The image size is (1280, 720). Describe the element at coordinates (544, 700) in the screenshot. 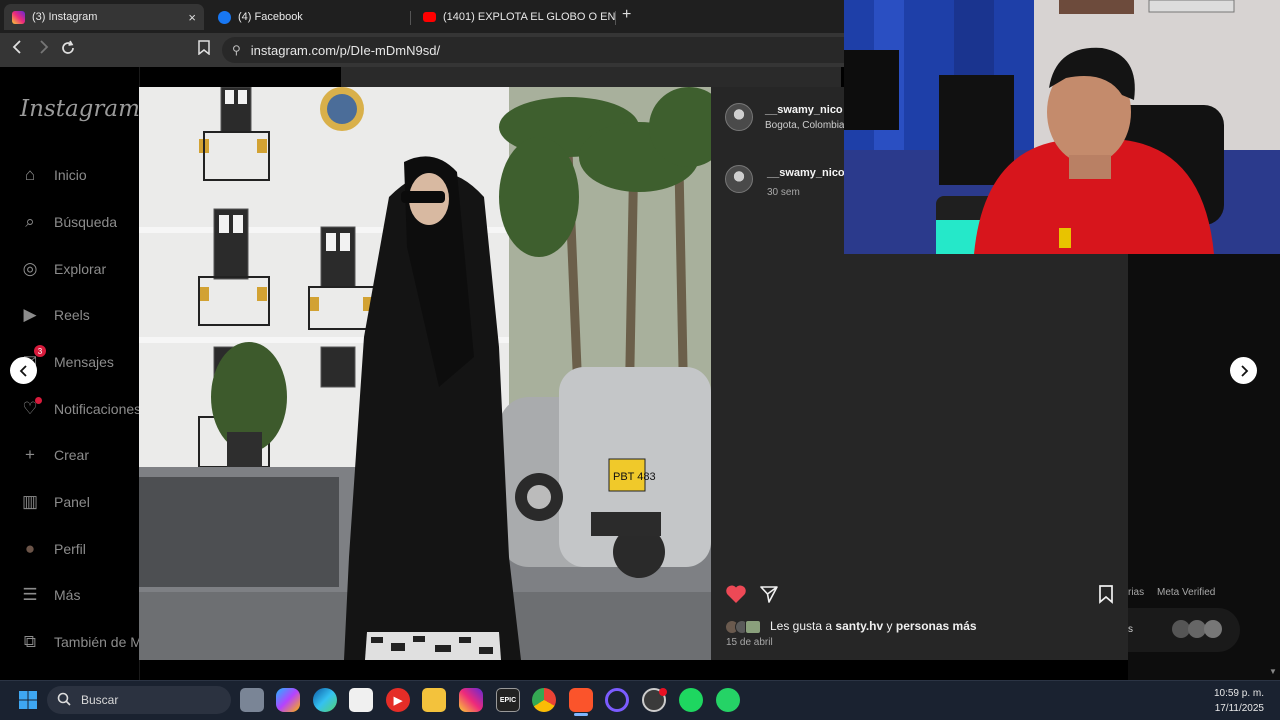

I see `chrome-icon` at that location.